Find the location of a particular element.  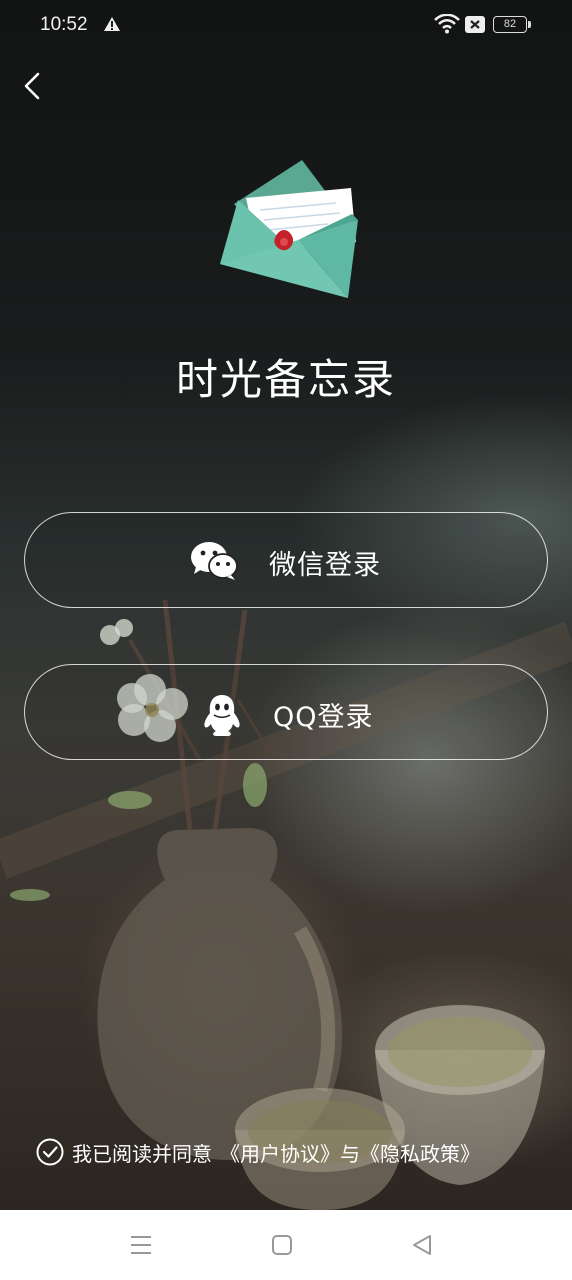

qq-login-button: QQ登录 is located at coordinates (286, 712).